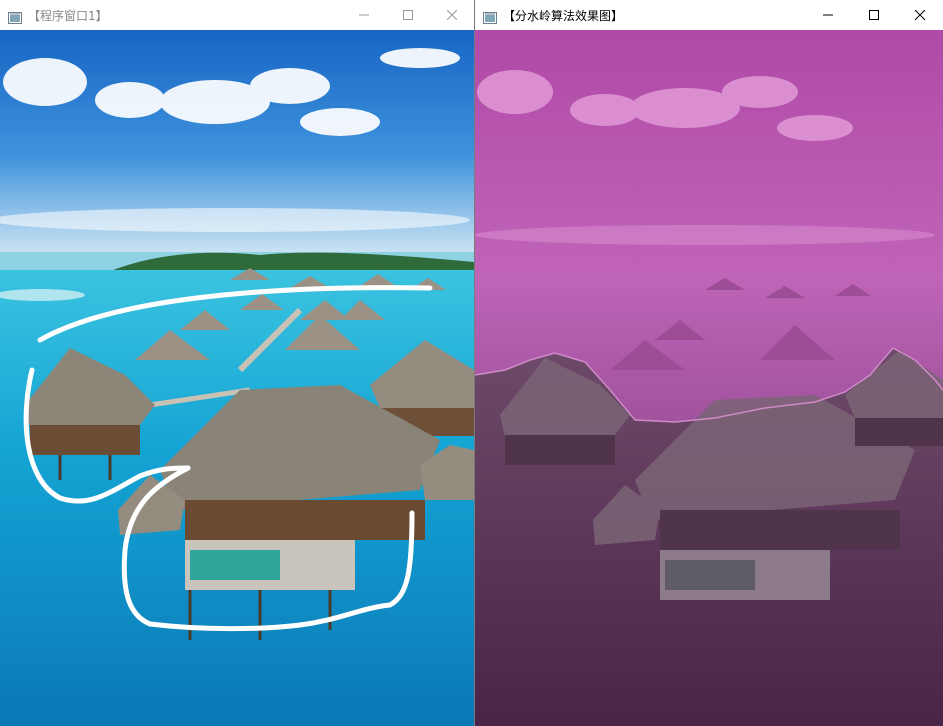 This screenshot has height=726, width=943. Describe the element at coordinates (563, 15) in the screenshot. I see `window2-title: 【分水岭算法效果图】` at that location.